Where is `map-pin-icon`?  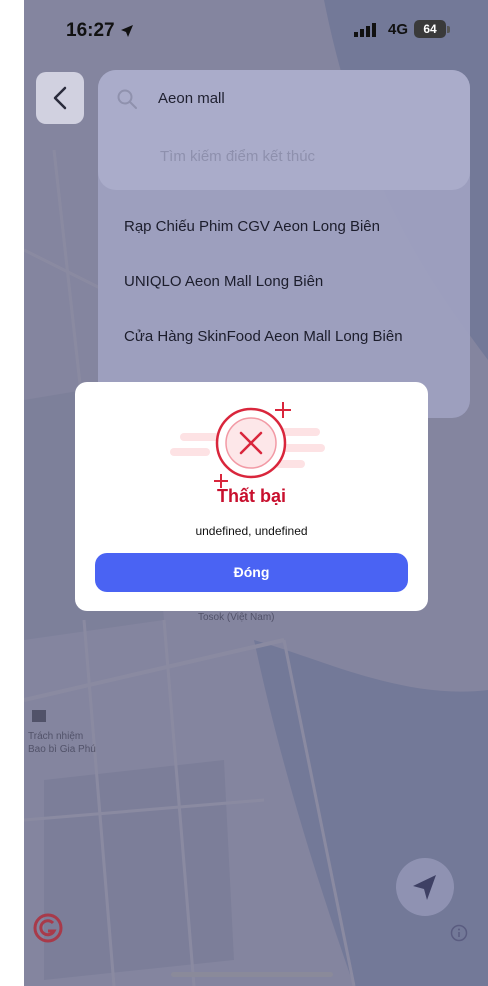 map-pin-icon is located at coordinates (39, 716).